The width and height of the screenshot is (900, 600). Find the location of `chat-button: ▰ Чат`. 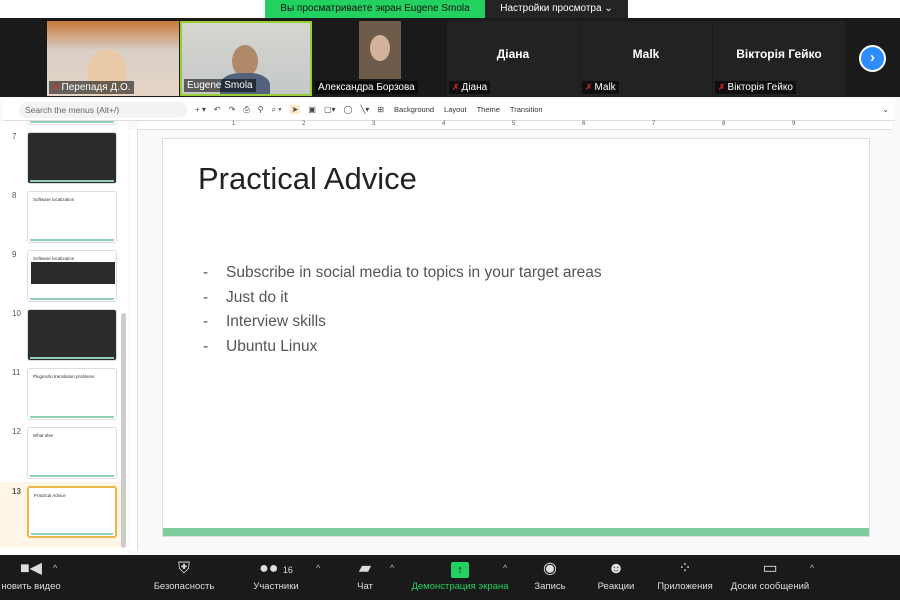

chat-button: ▰ Чат is located at coordinates (365, 574).